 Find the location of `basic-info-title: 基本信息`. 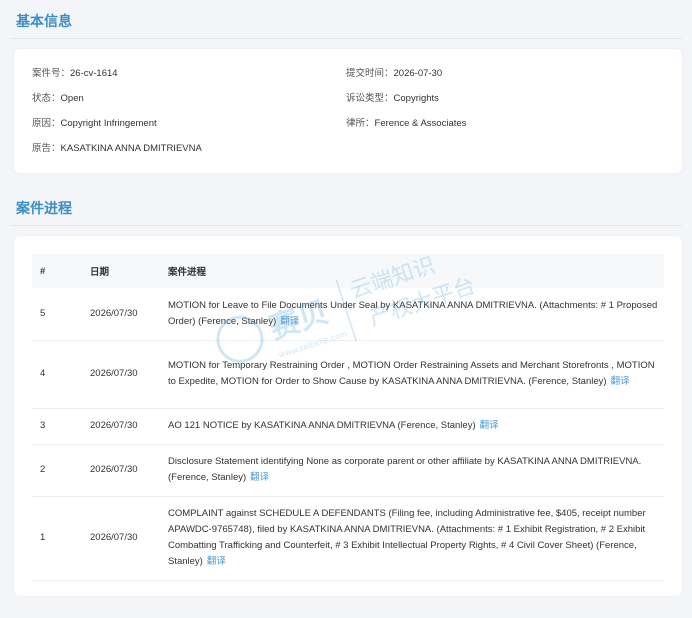

basic-info-title: 基本信息 is located at coordinates (44, 21).